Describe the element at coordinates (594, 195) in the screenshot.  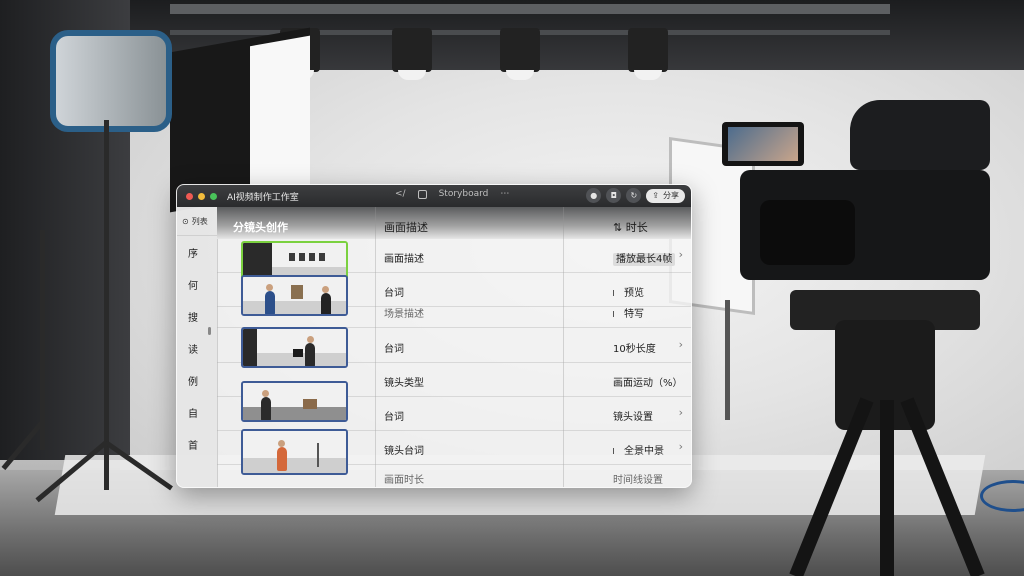
I see `record-icon: ●` at that location.